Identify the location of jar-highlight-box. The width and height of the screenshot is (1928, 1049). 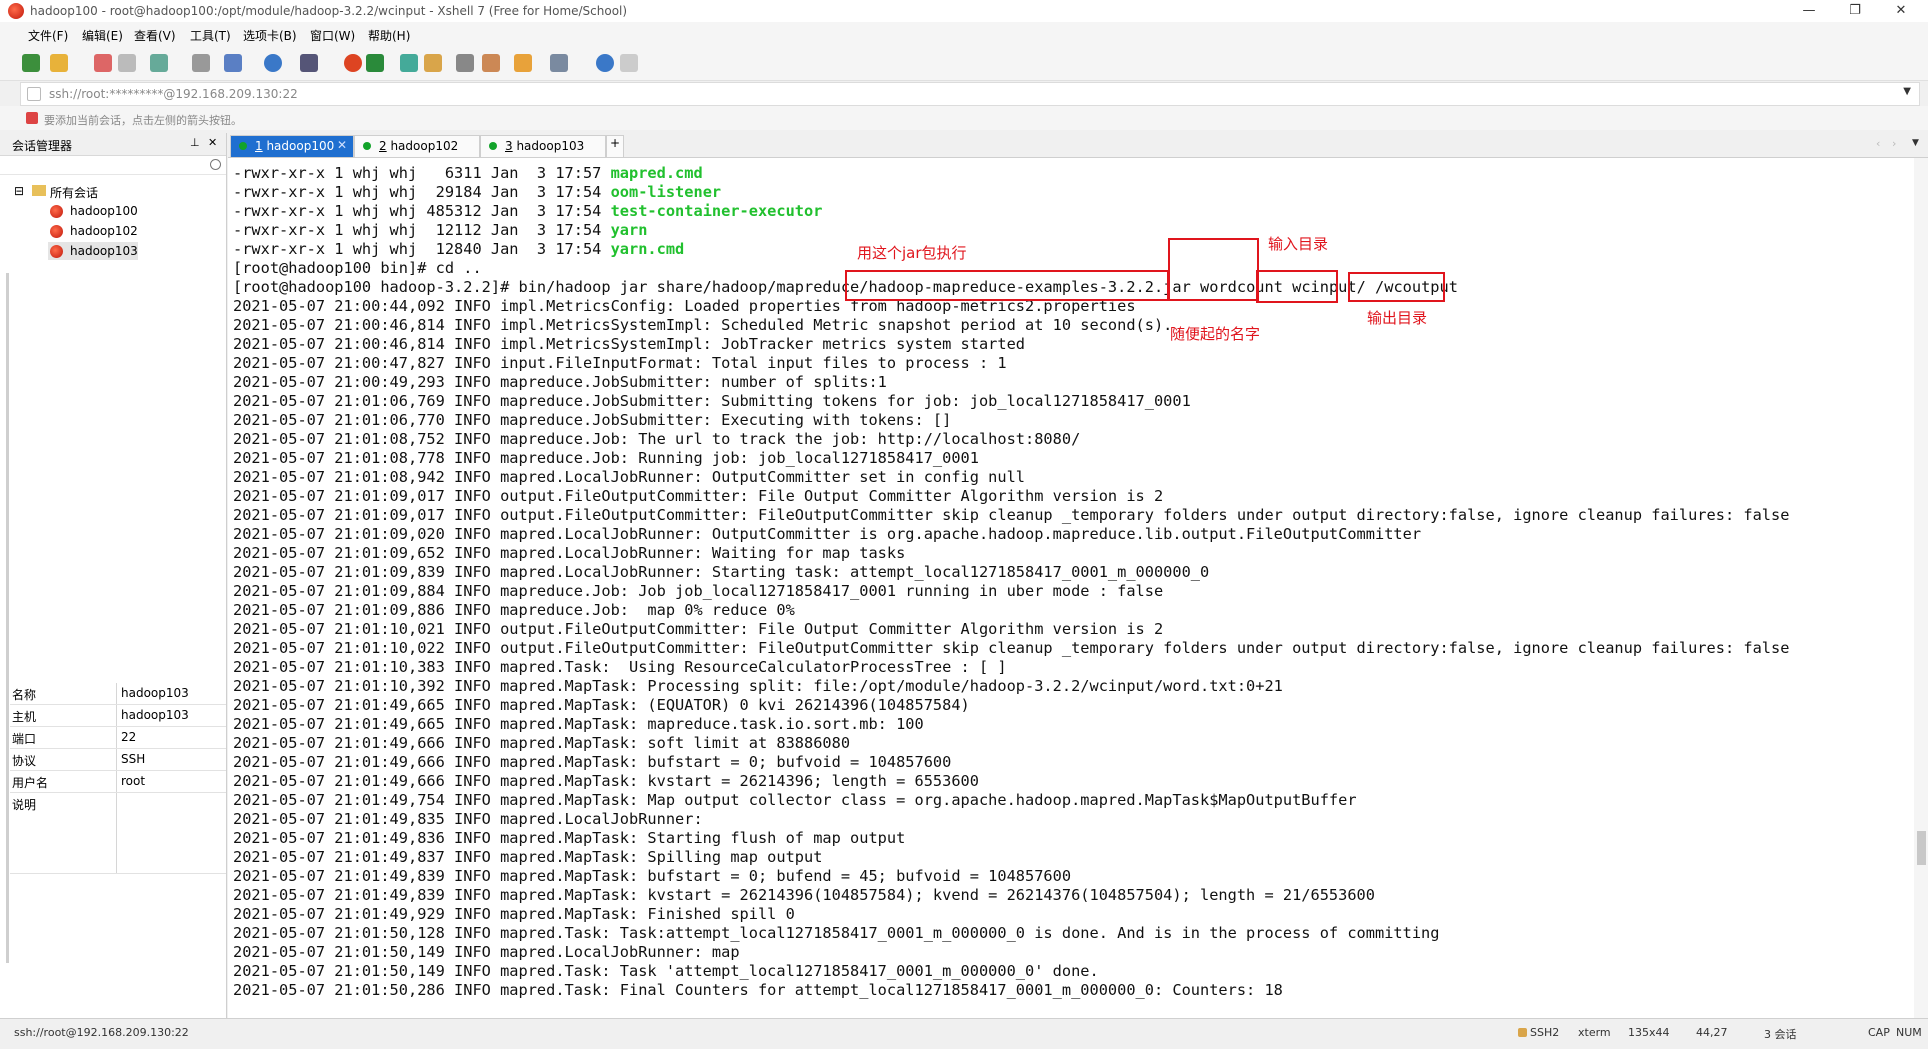
(1007, 285).